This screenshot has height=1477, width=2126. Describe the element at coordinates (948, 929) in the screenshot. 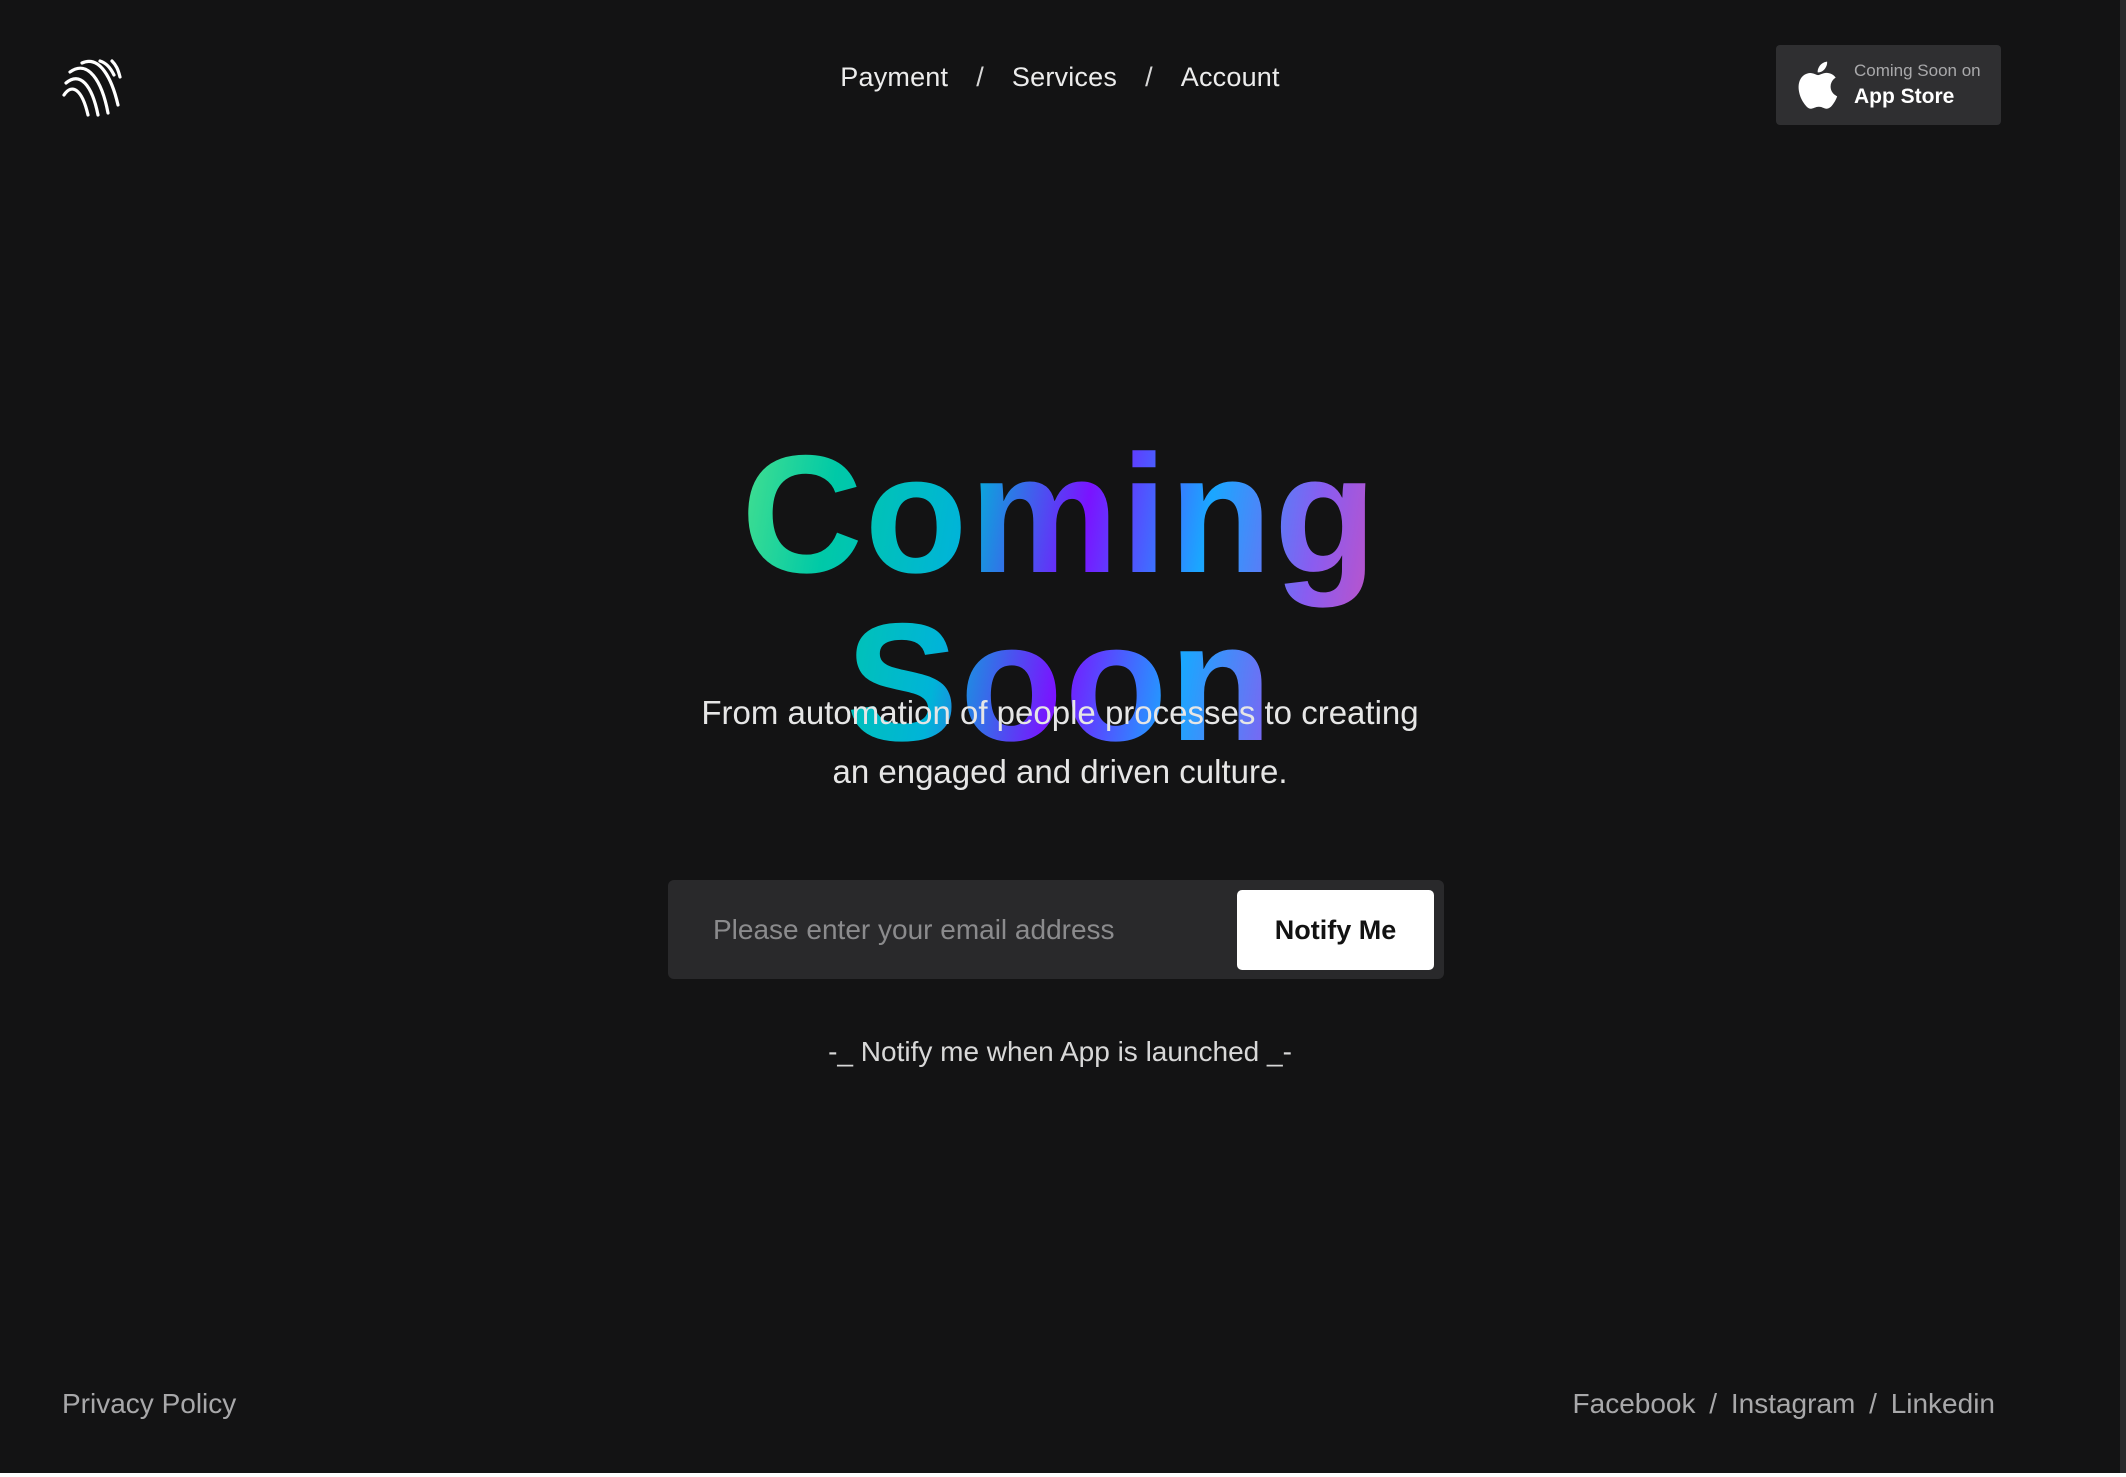

I see `email-input` at that location.